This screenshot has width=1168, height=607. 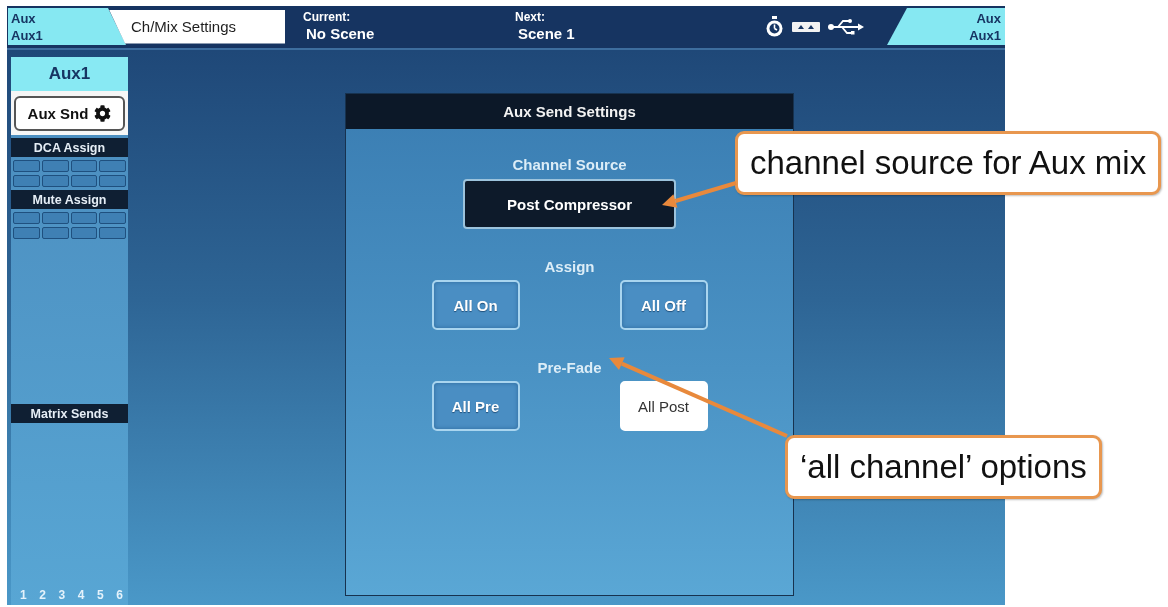 I want to click on section-title: Mute Assign, so click(x=69, y=199).